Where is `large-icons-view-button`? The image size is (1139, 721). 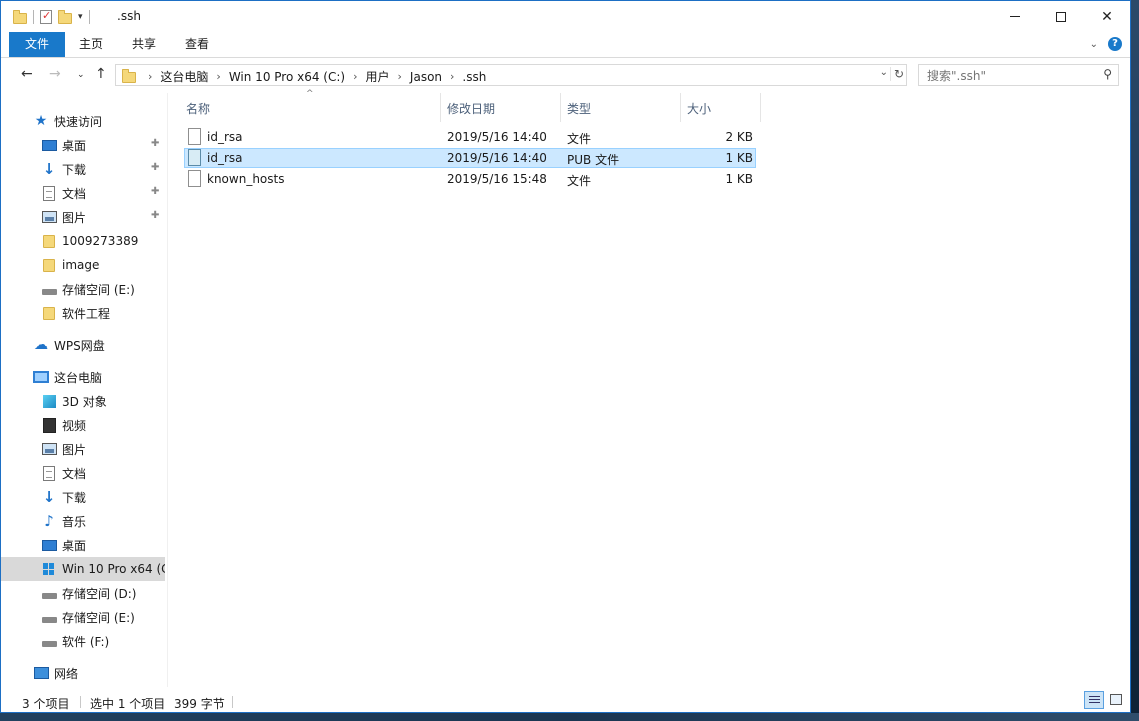
large-icons-view-button is located at coordinates (1116, 700).